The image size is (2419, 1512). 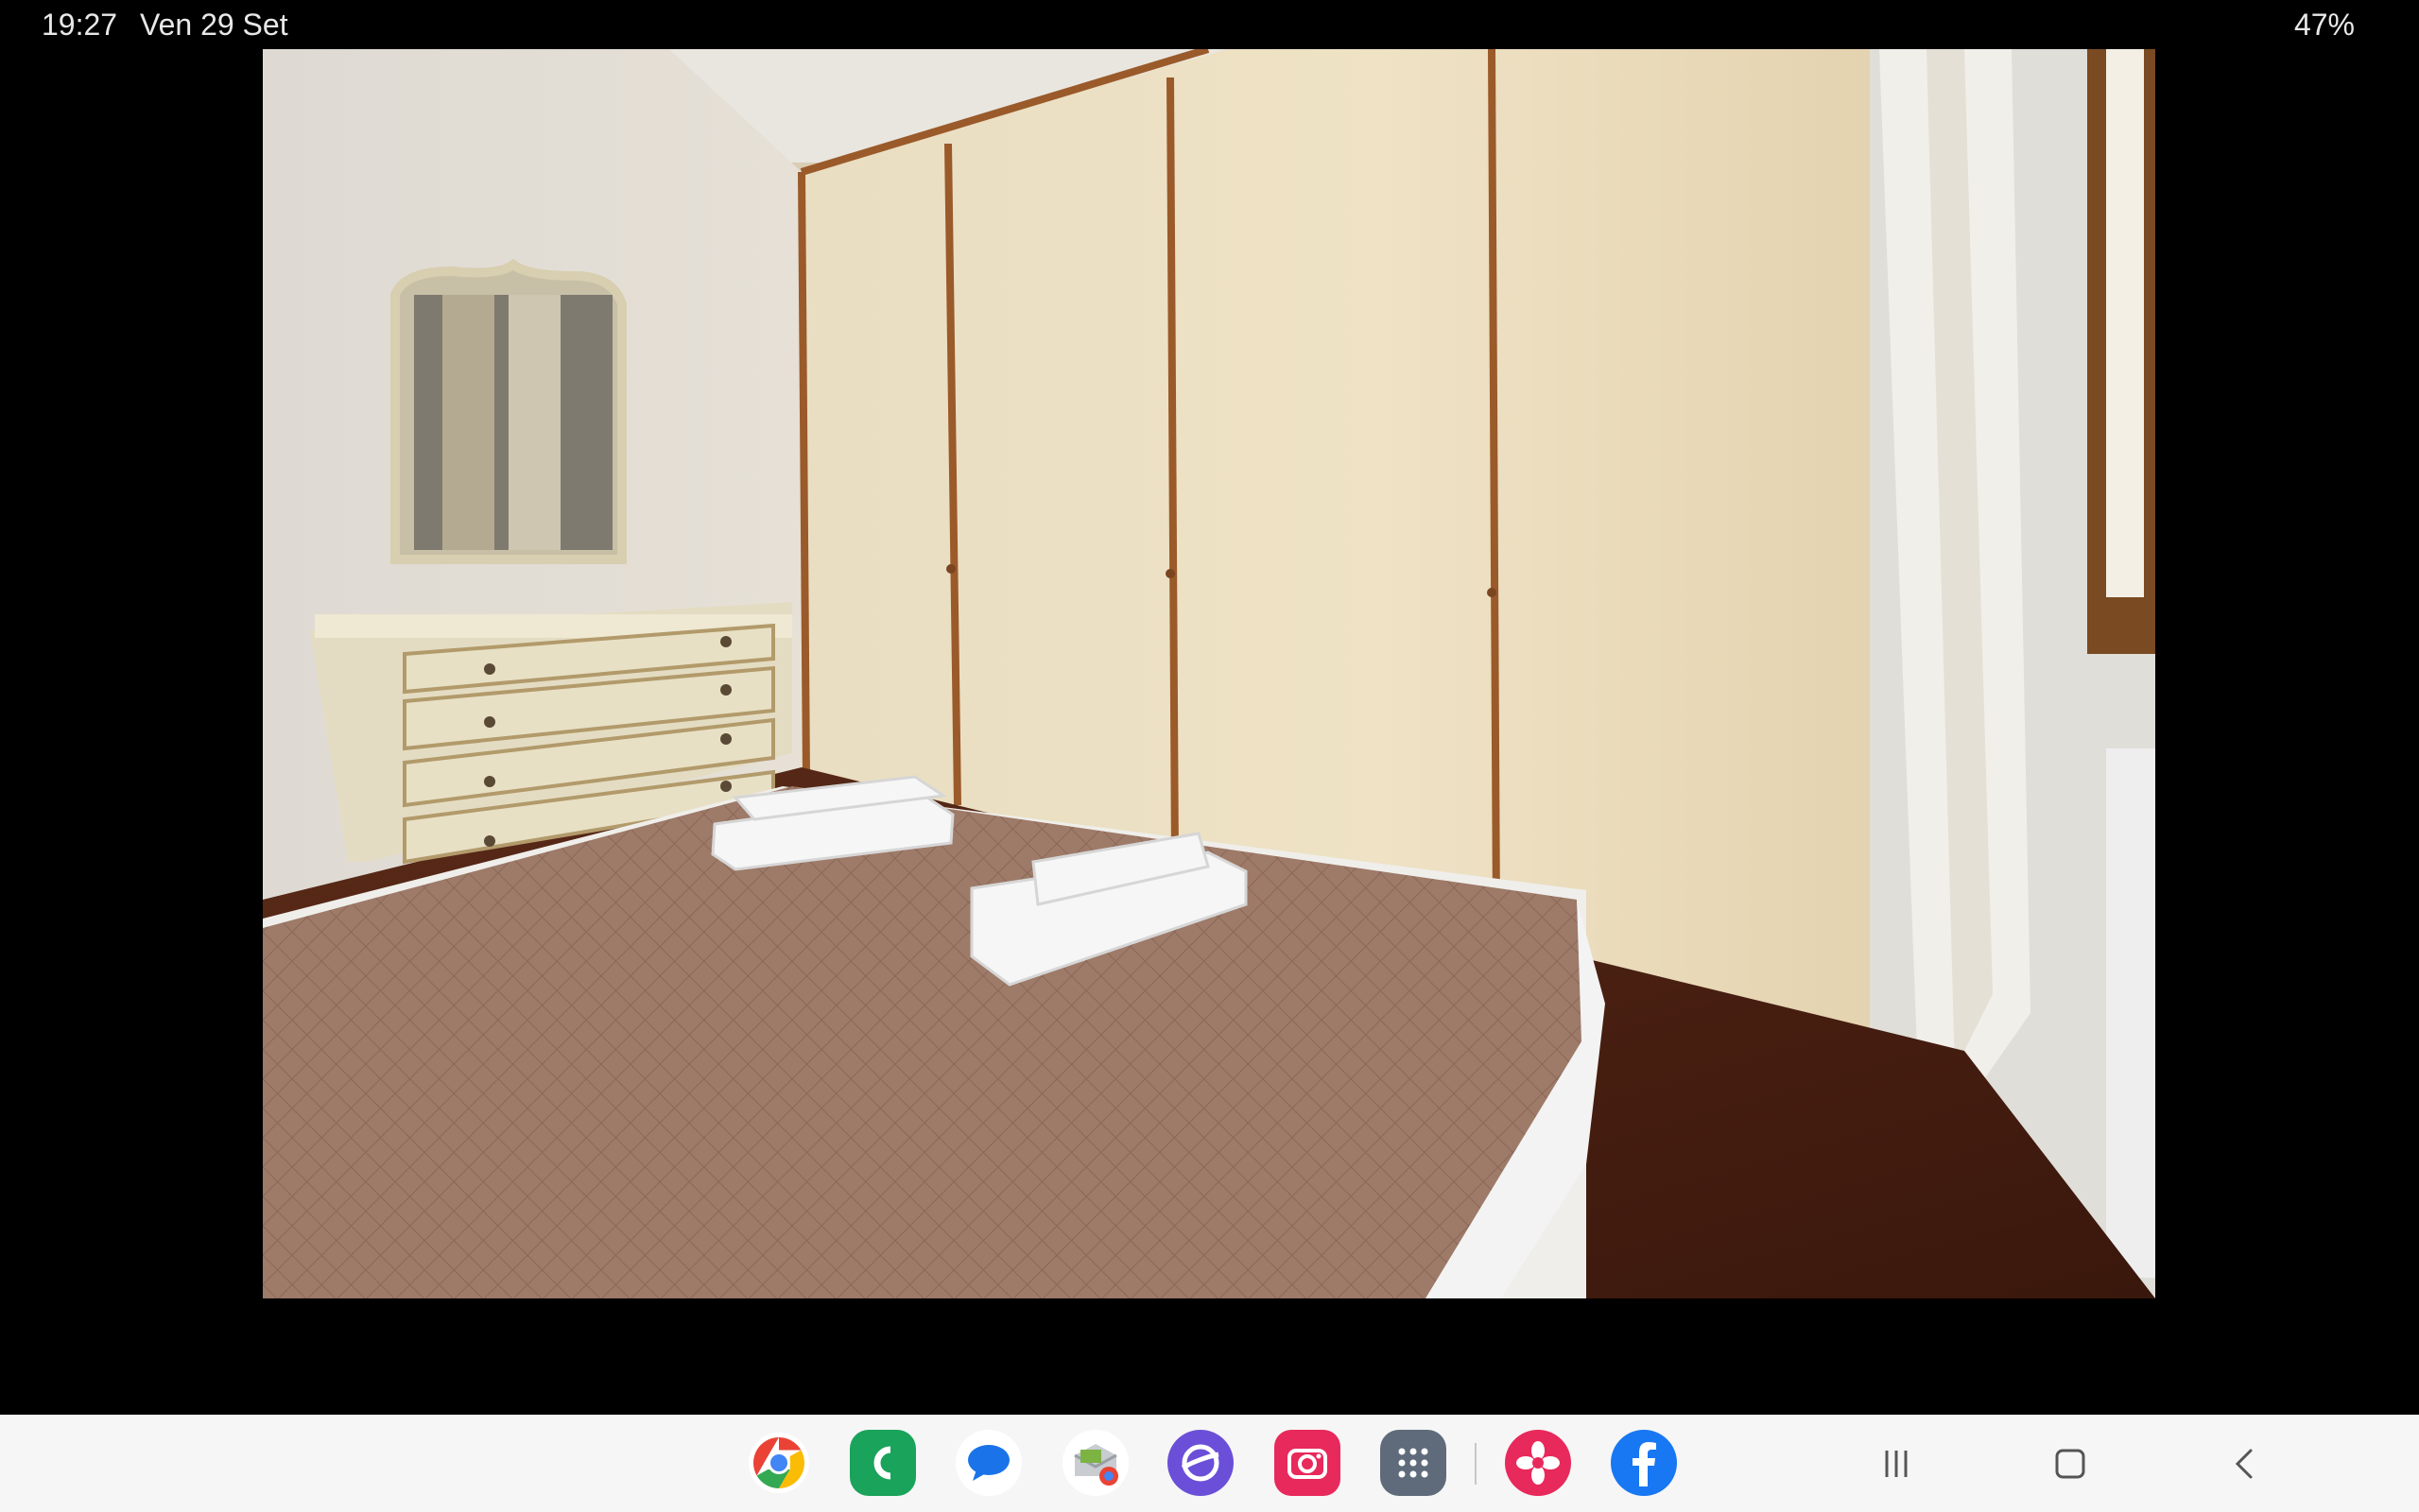 I want to click on facebook-icon, so click(x=1644, y=1463).